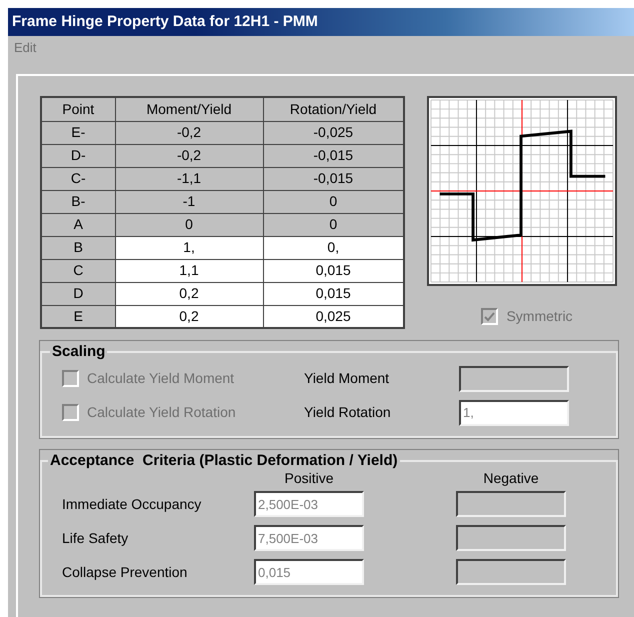 Image resolution: width=634 pixels, height=617 pixels. I want to click on table-cell: 1,1, so click(189, 270).